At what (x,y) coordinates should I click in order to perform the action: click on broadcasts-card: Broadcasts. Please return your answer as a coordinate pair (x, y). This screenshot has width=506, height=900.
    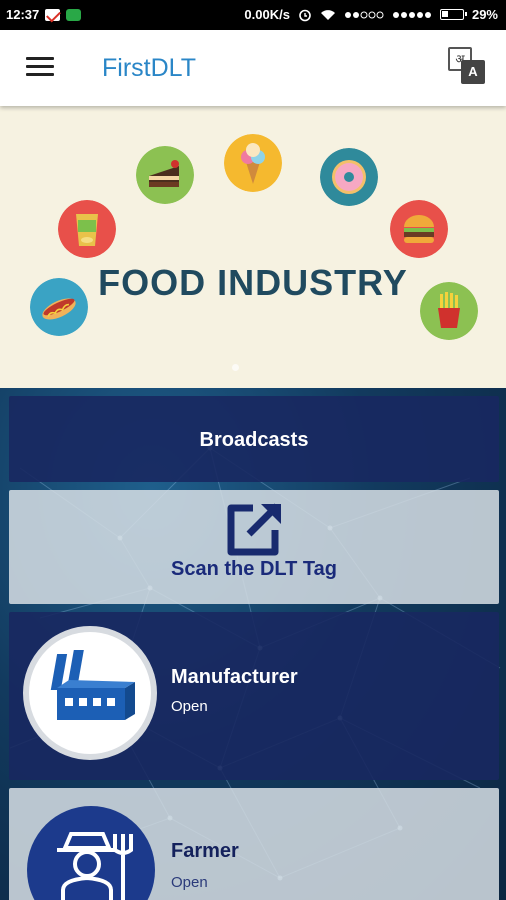
    Looking at the image, I should click on (254, 439).